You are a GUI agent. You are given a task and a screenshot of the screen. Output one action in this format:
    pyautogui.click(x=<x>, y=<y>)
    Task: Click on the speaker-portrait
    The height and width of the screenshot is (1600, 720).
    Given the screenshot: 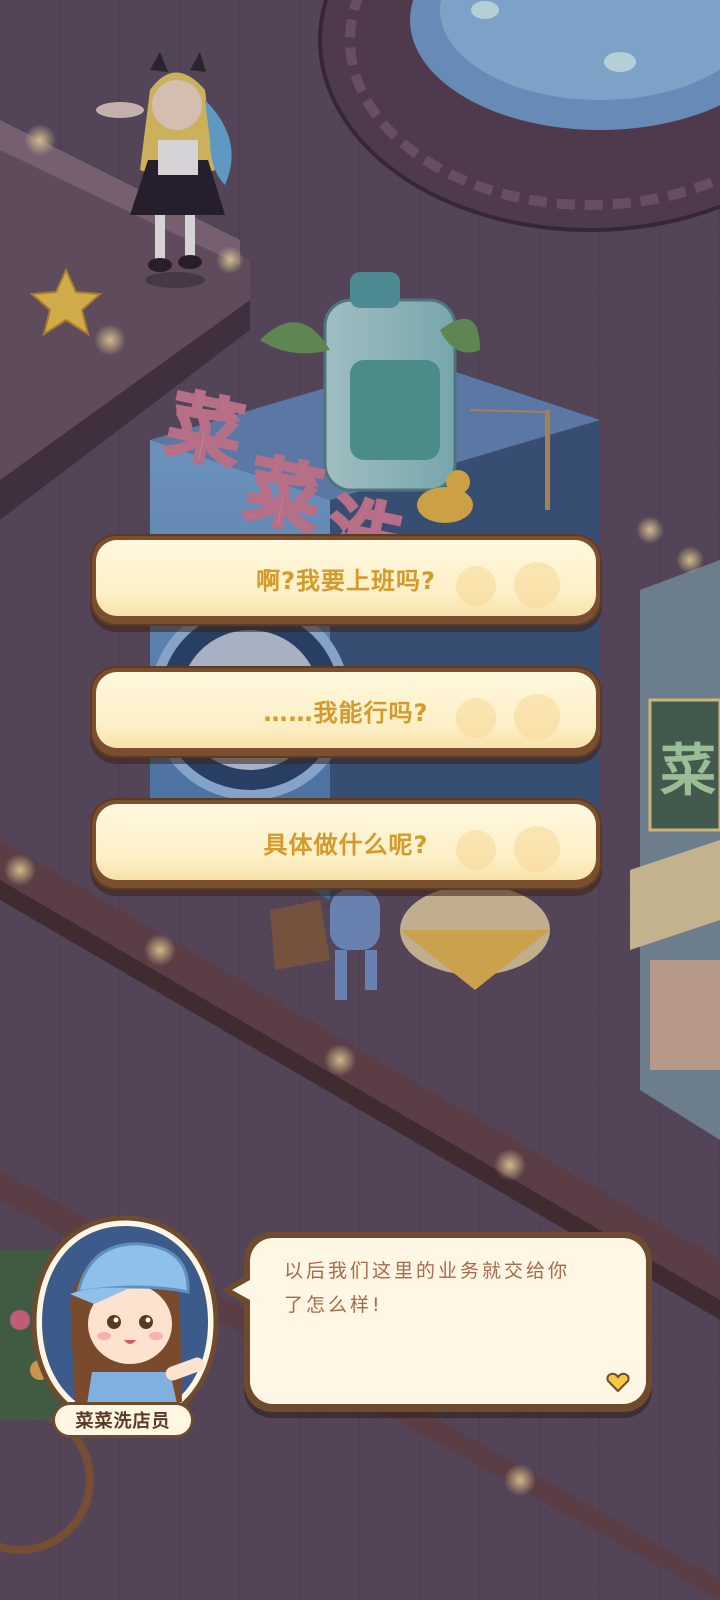 What is the action you would take?
    pyautogui.click(x=125, y=1322)
    